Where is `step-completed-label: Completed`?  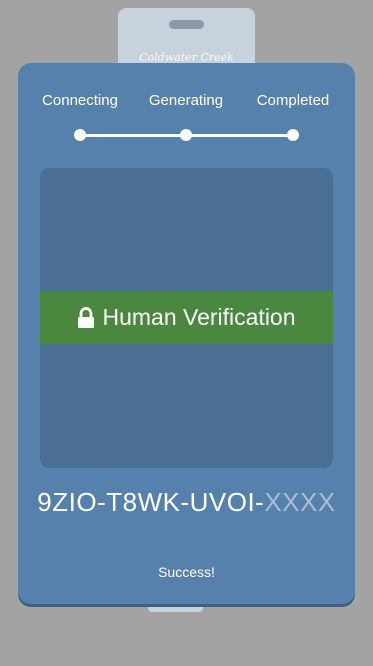
step-completed-label: Completed is located at coordinates (293, 100).